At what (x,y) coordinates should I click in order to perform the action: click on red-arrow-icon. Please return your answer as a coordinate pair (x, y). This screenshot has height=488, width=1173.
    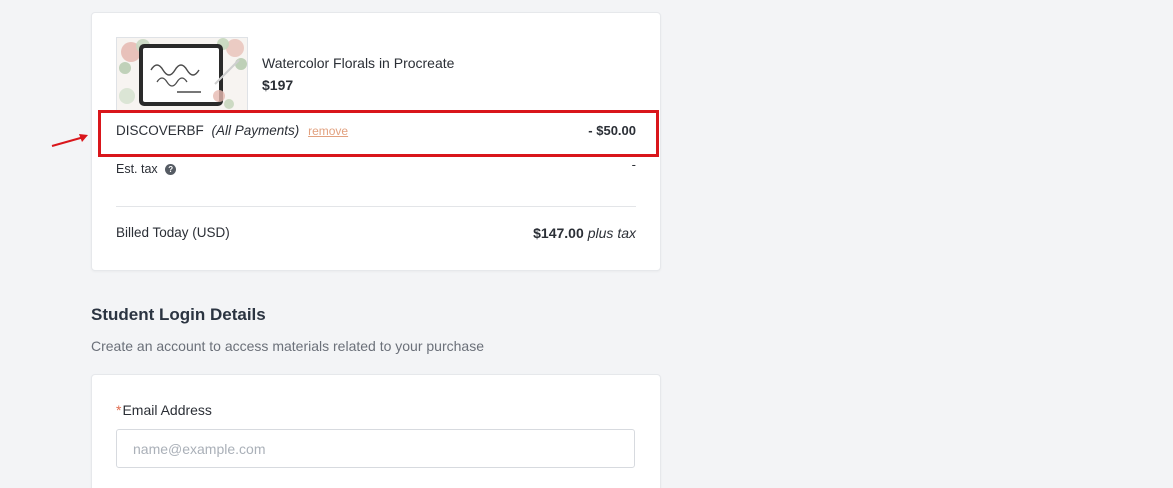
    Looking at the image, I should click on (69, 140).